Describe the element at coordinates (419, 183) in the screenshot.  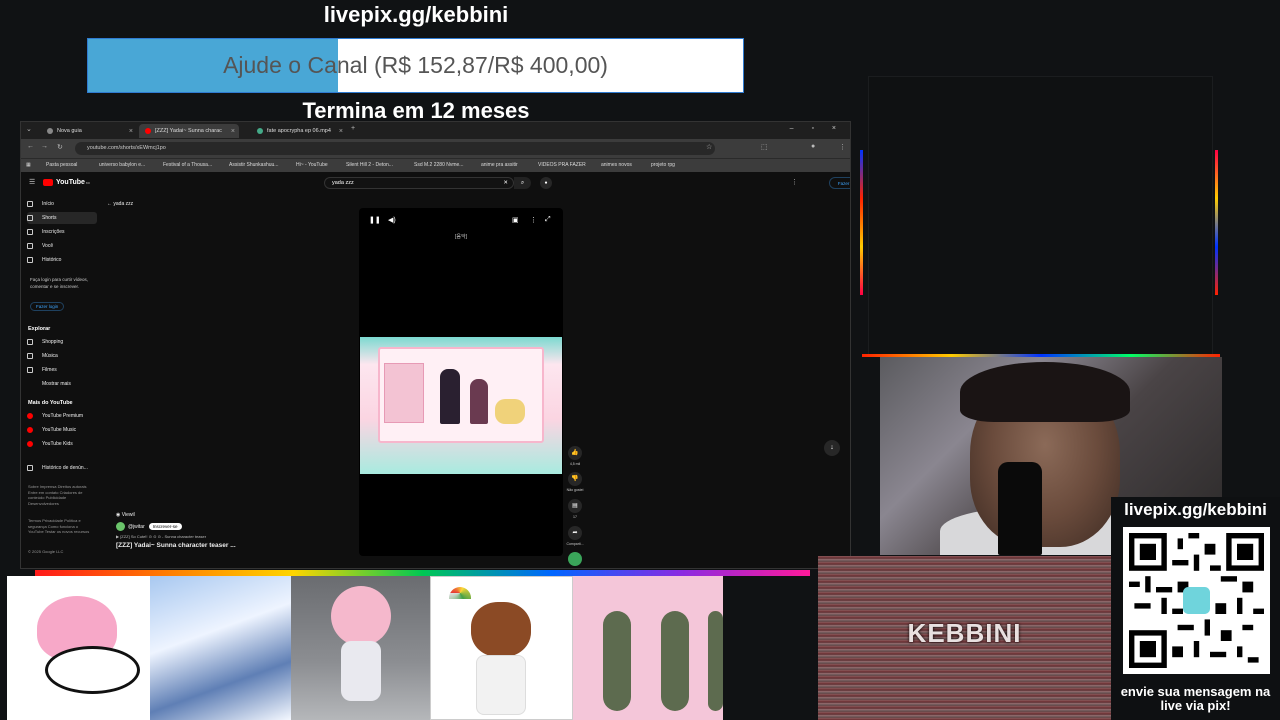
I see `youtube-search-input: yada zzz ✕` at that location.